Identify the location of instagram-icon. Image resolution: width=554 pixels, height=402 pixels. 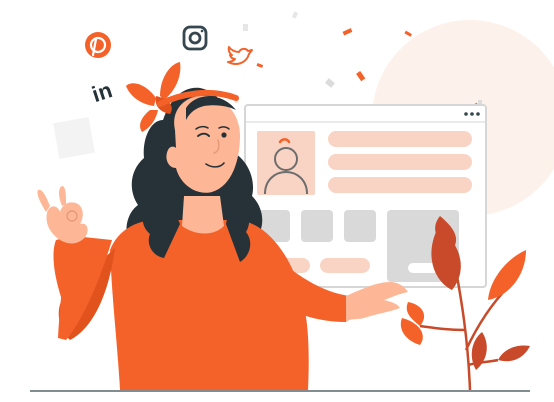
(195, 38).